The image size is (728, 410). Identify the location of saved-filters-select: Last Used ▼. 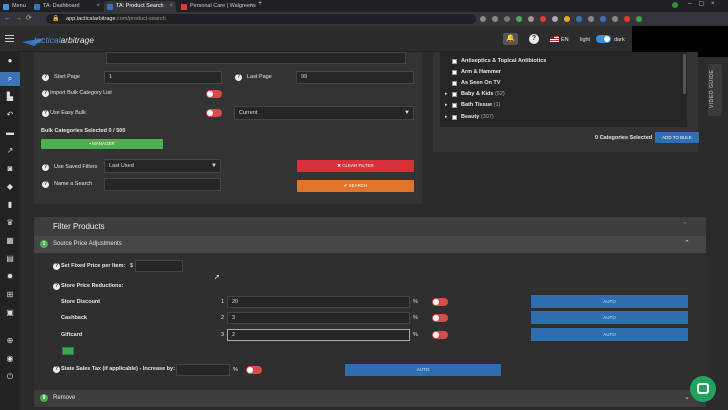
(162, 166).